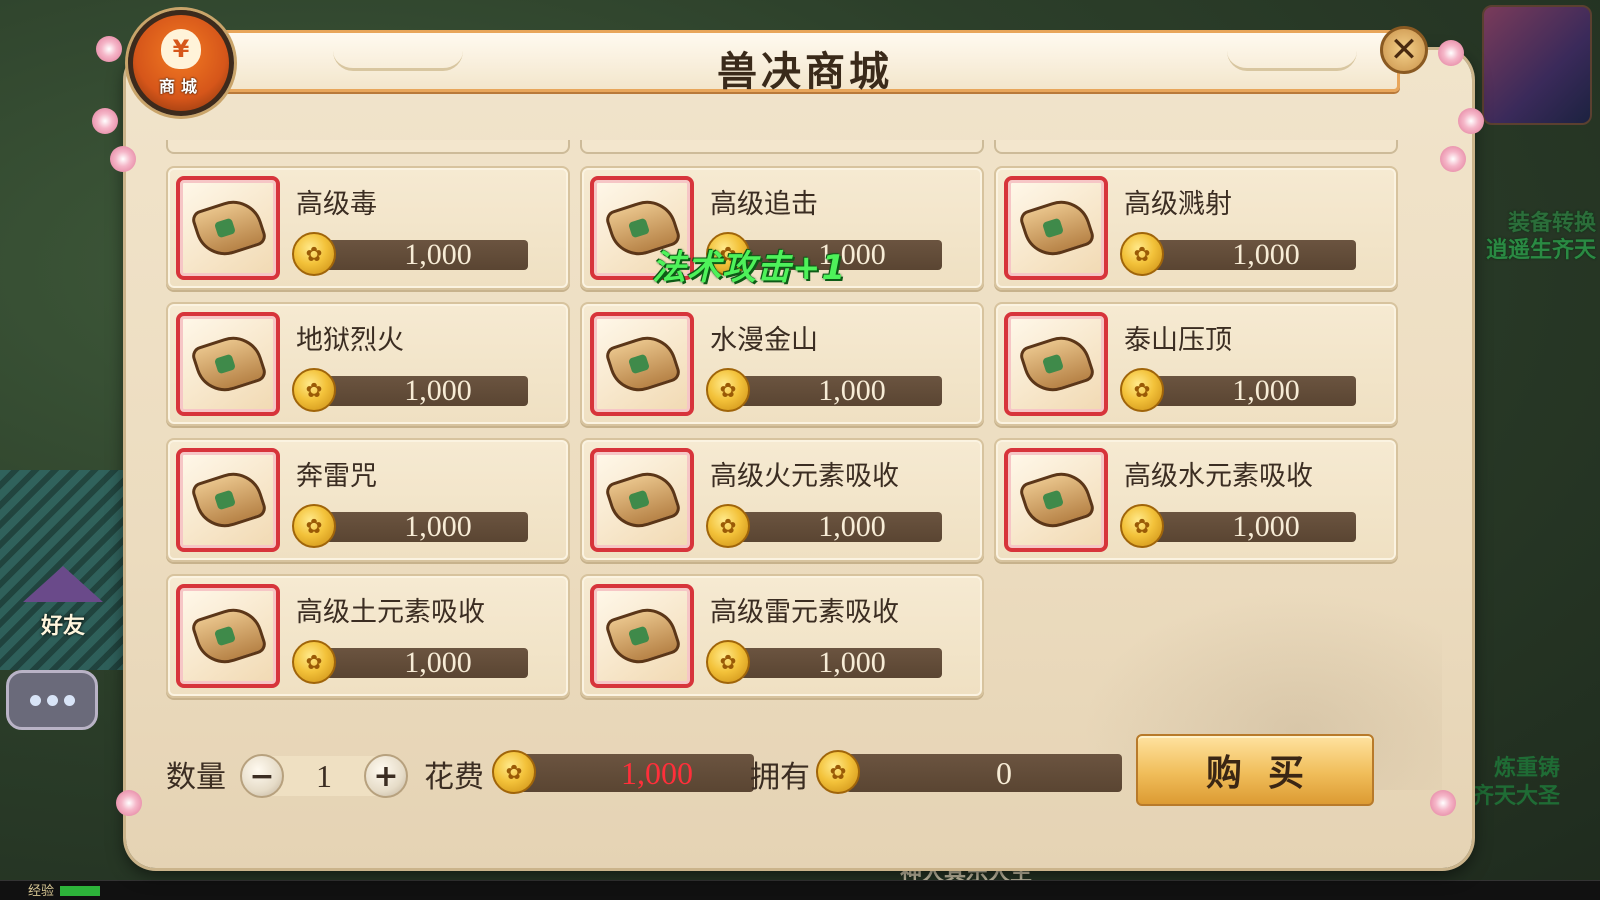 Image resolution: width=1600 pixels, height=900 pixels. What do you see at coordinates (63, 584) in the screenshot?
I see `friend-hat-icon` at bounding box center [63, 584].